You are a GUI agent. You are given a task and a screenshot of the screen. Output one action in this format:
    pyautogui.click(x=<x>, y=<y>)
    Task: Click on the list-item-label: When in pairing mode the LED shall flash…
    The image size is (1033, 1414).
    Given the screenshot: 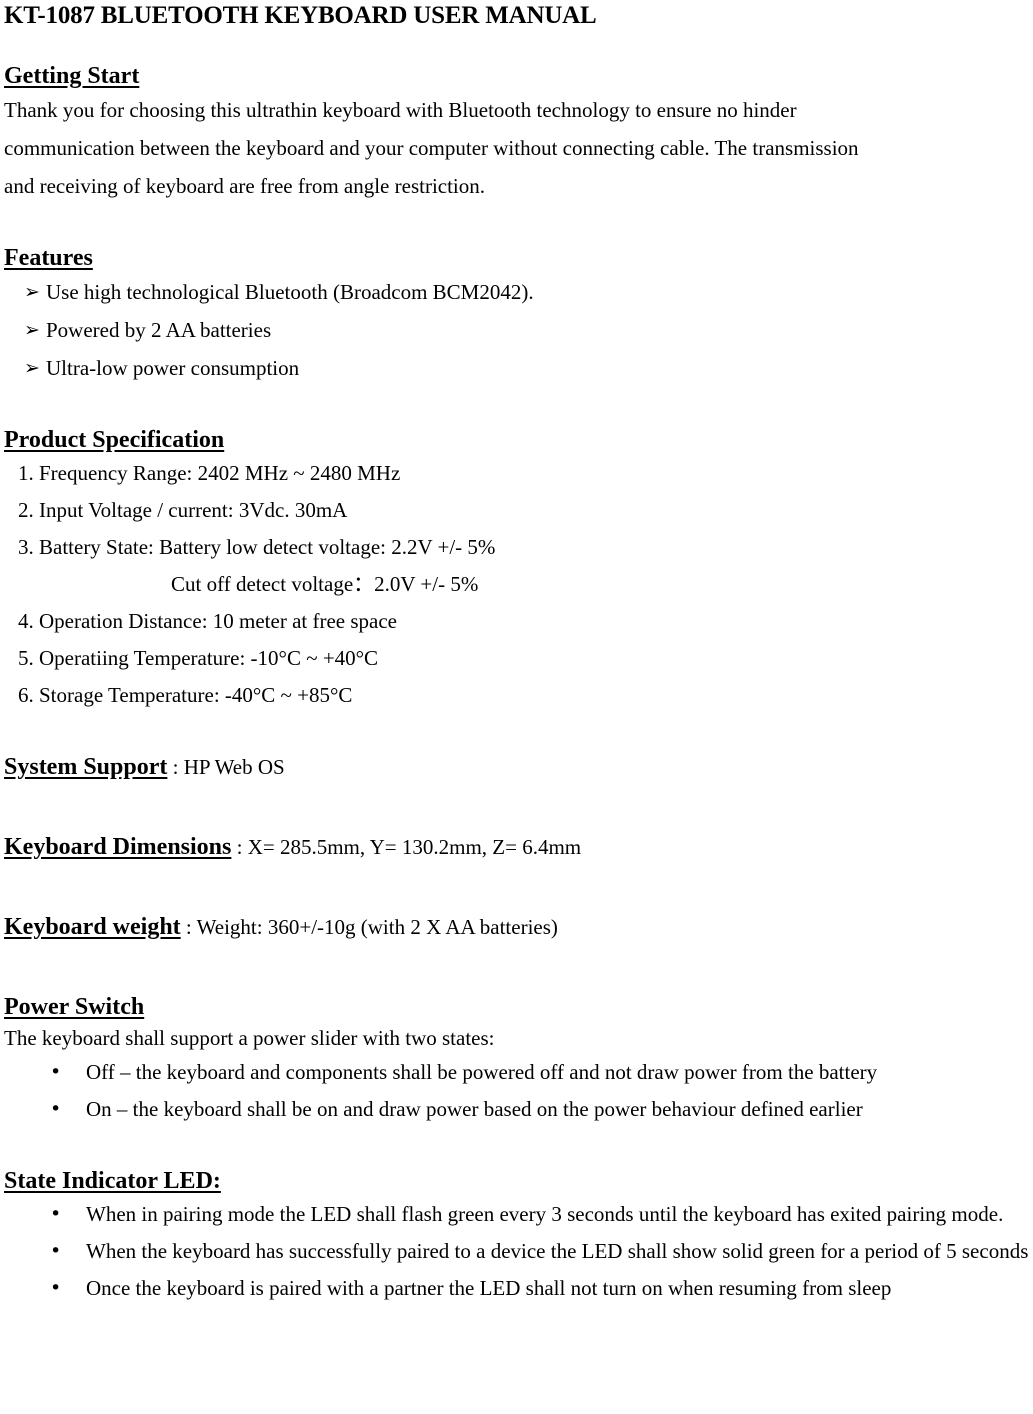 What is the action you would take?
    pyautogui.click(x=545, y=1214)
    